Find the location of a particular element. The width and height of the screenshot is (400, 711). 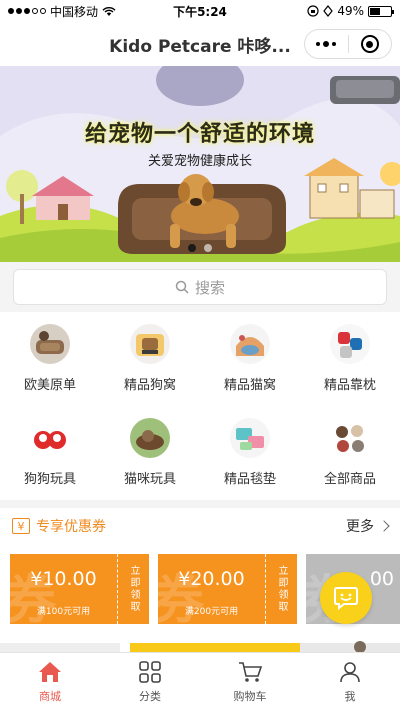

coupon-body: 券 ¥10.00 满100元可用 is located at coordinates (63, 589).